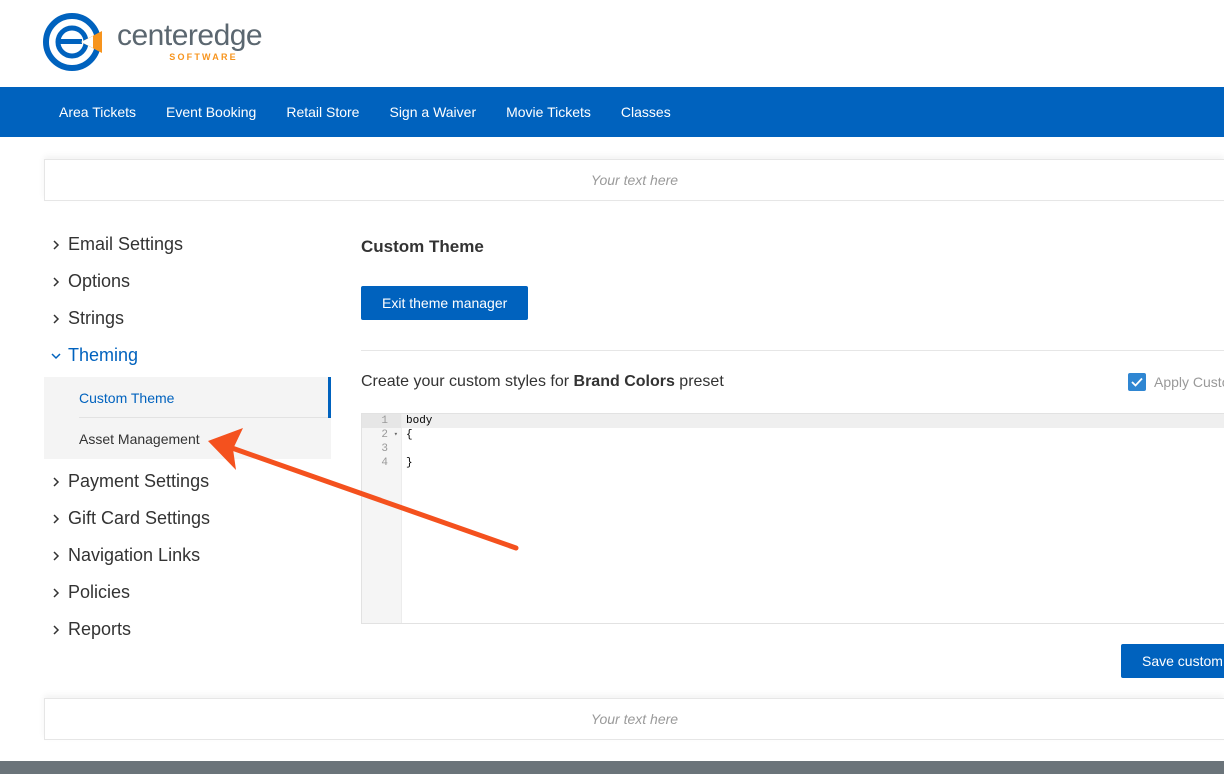  What do you see at coordinates (624, 381) in the screenshot?
I see `preset-name: Brand Colors` at bounding box center [624, 381].